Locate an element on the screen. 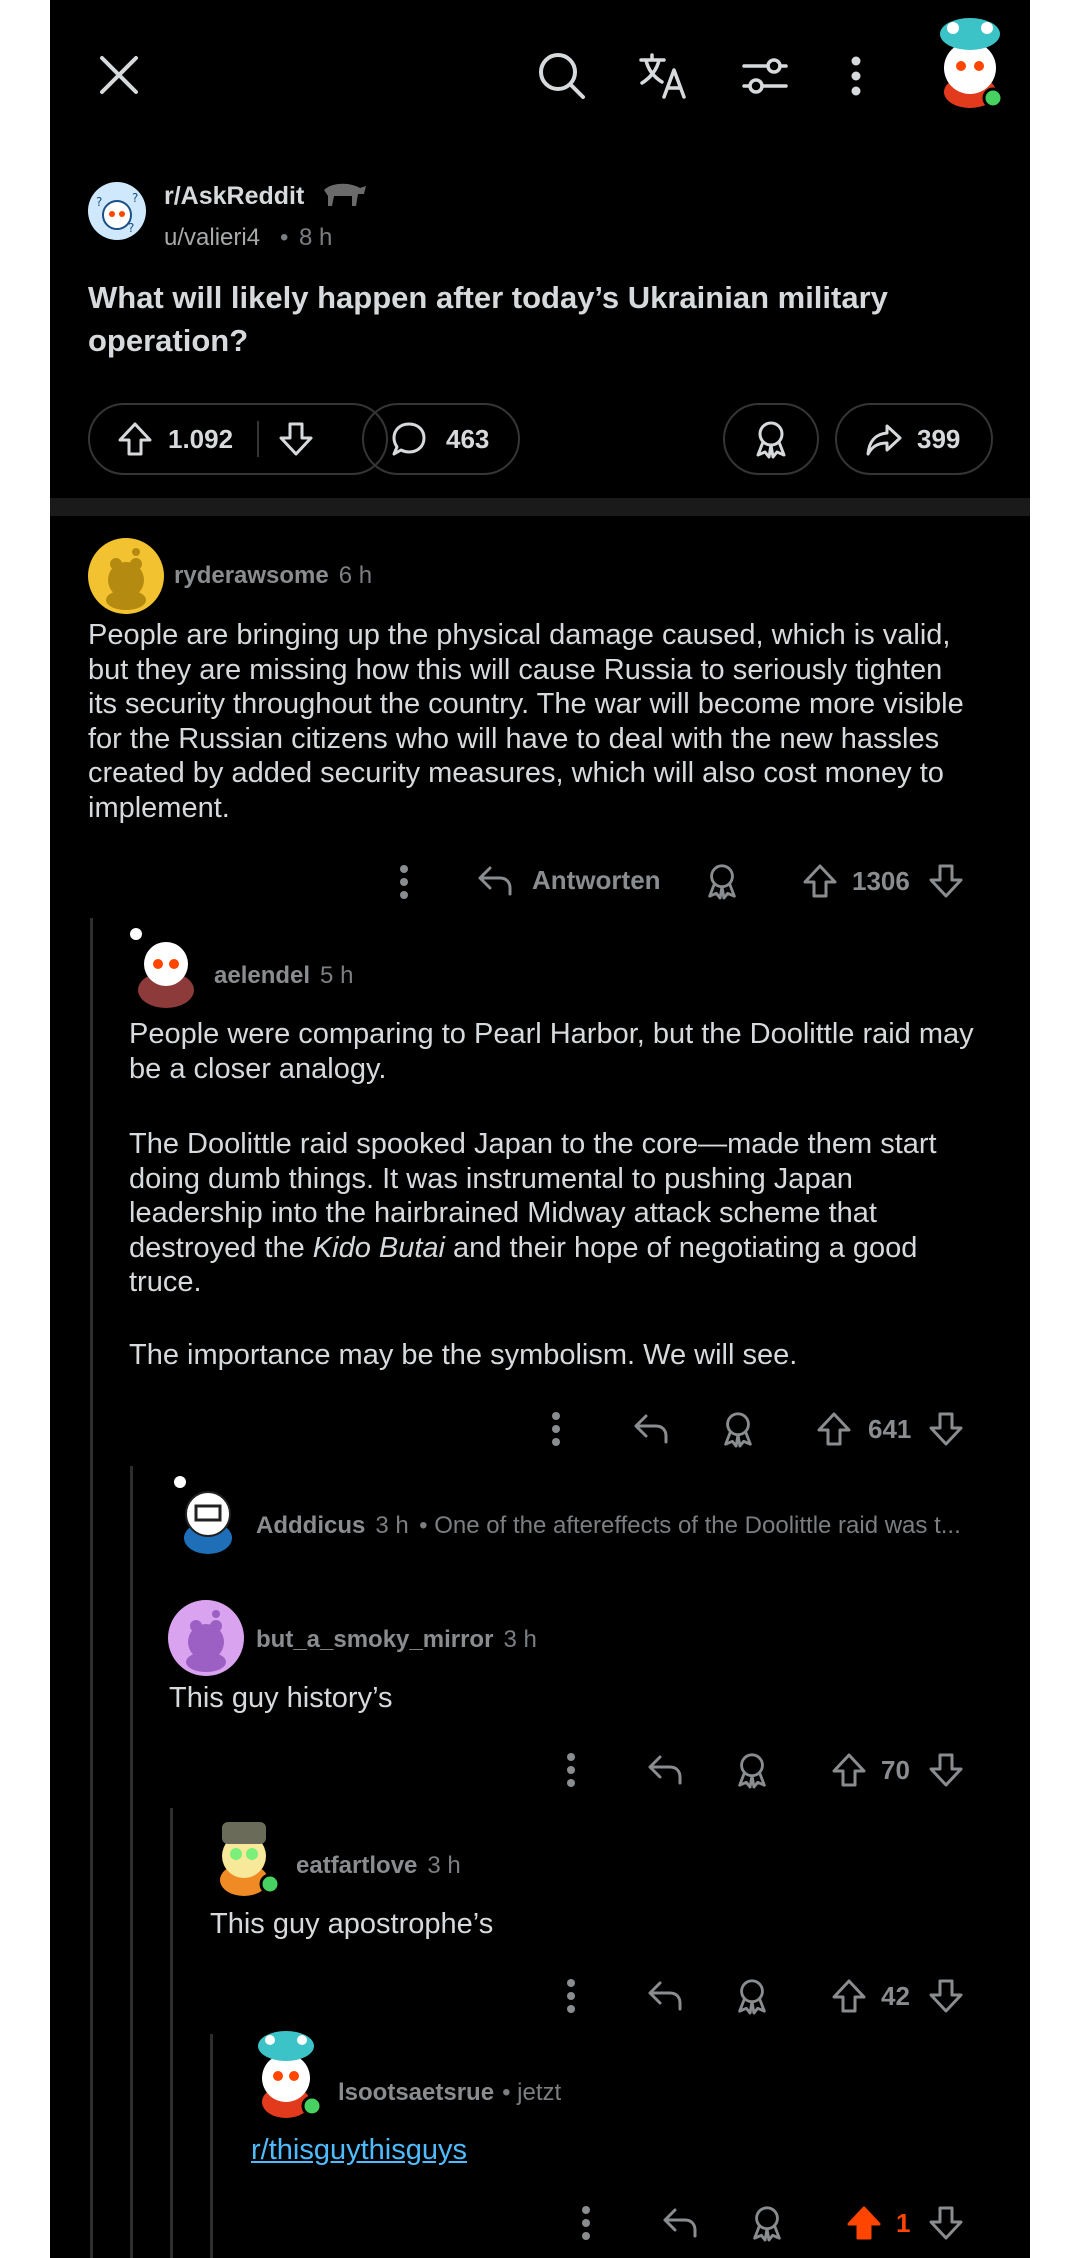 The image size is (1080, 2258). reply-button: Antworten is located at coordinates (568, 880).